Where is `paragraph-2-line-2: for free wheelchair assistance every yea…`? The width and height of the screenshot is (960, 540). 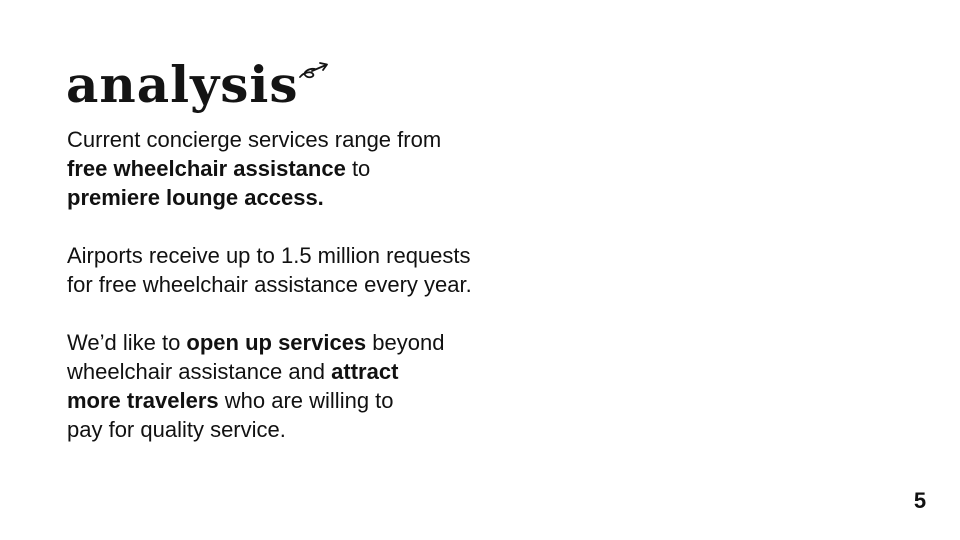
paragraph-2-line-2: for free wheelchair assistance every yea… is located at coordinates (269, 284).